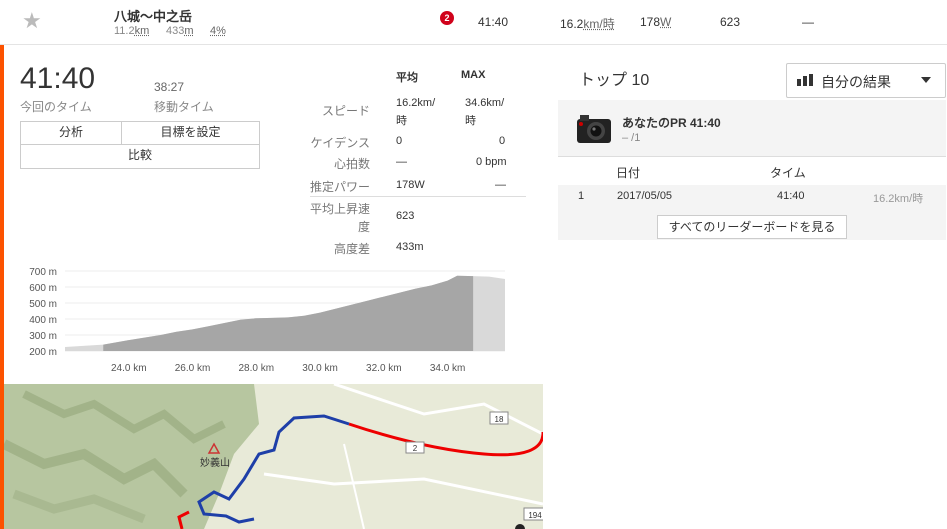  I want to click on rank-badge: 2, so click(447, 18).